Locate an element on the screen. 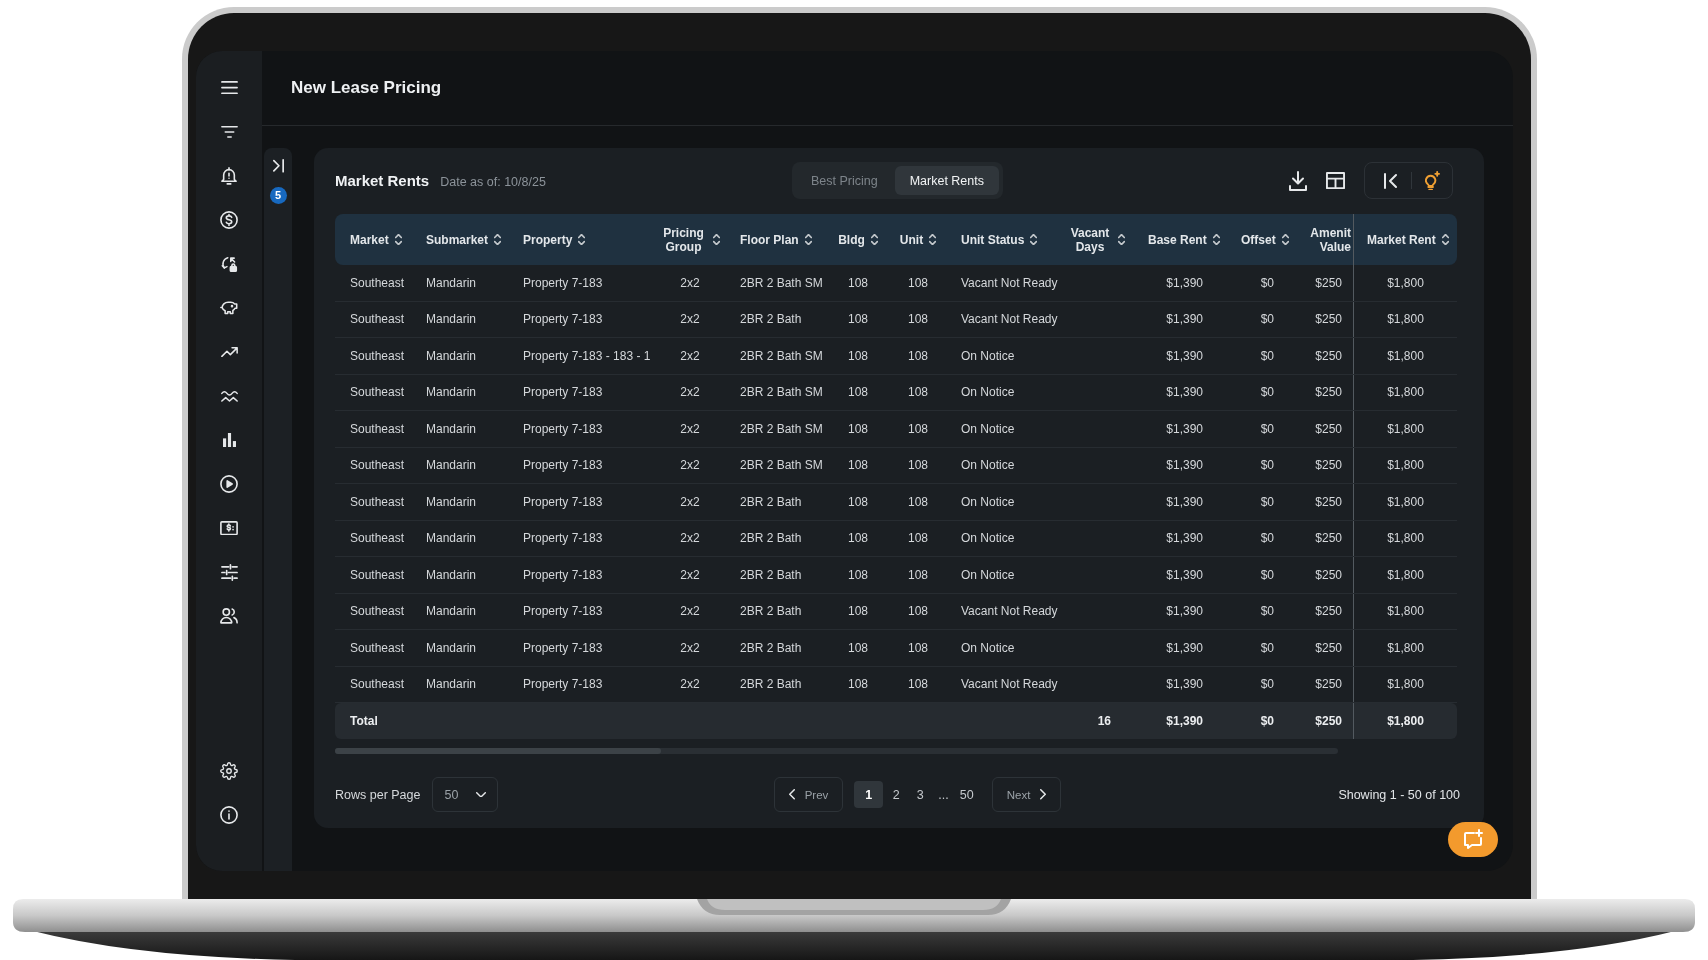  sliders-icon is located at coordinates (229, 572).